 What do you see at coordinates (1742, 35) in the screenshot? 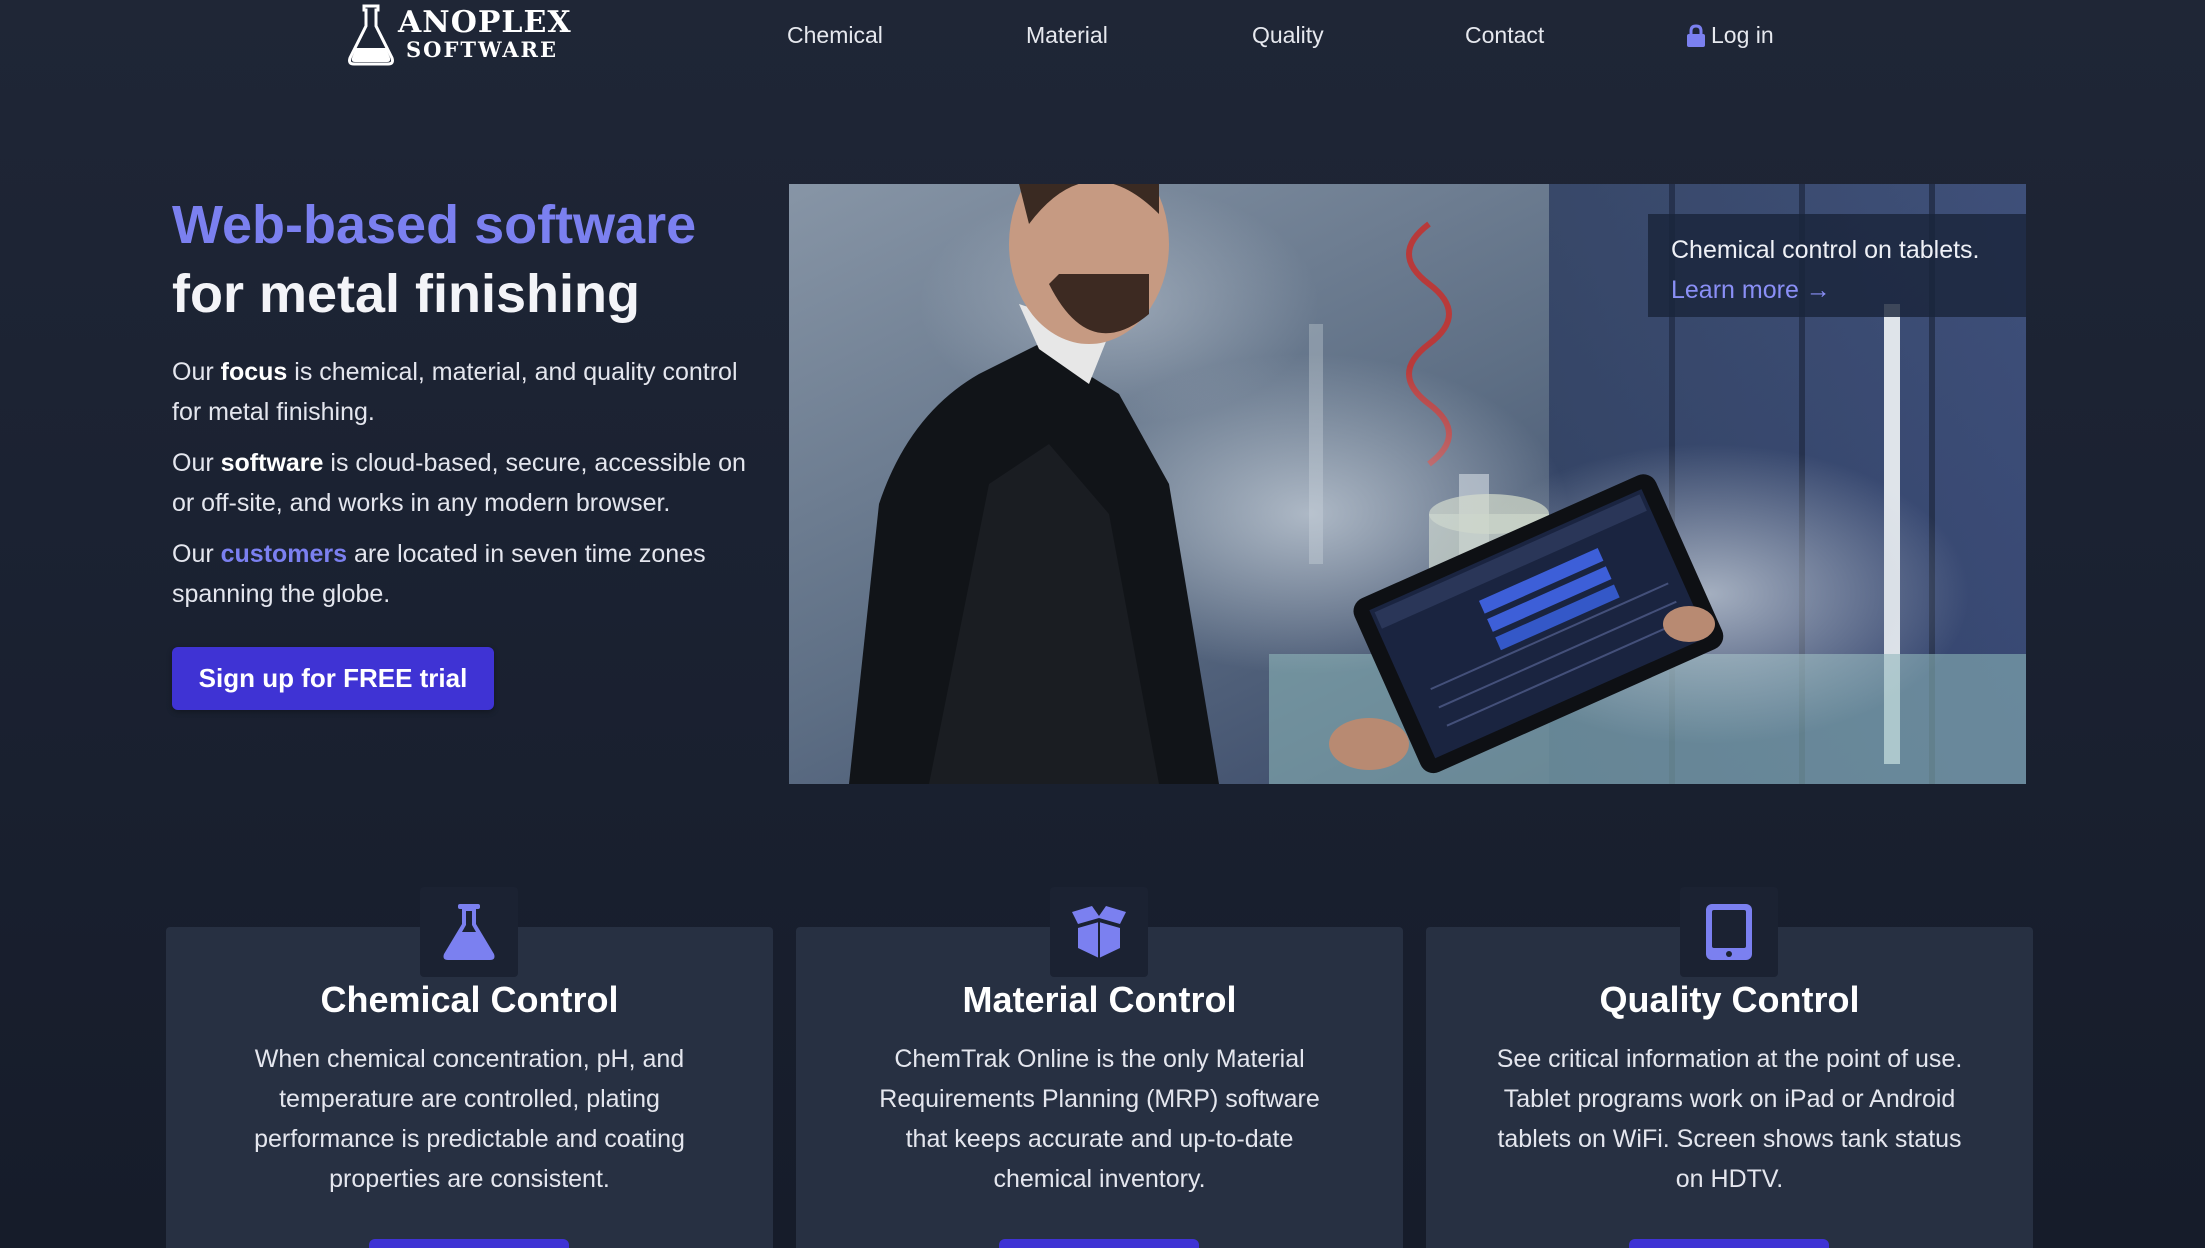
I see `login-label: Log in` at bounding box center [1742, 35].